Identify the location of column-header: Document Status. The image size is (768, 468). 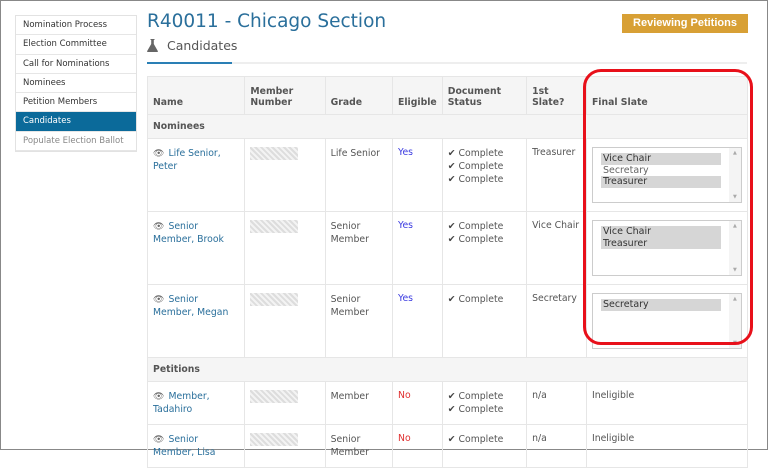
(484, 95).